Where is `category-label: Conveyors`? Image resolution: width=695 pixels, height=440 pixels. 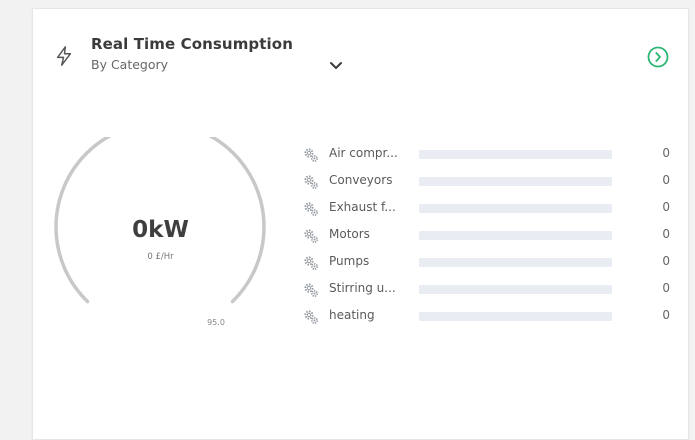 category-label: Conveyors is located at coordinates (361, 180).